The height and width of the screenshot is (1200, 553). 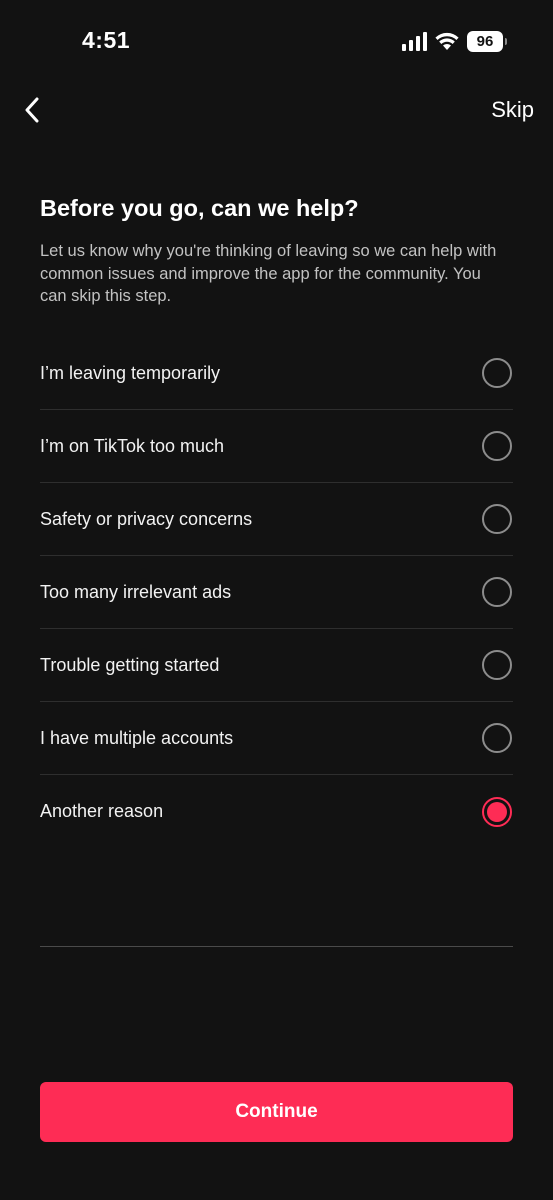 What do you see at coordinates (414, 41) in the screenshot?
I see `cellular-signal-icon` at bounding box center [414, 41].